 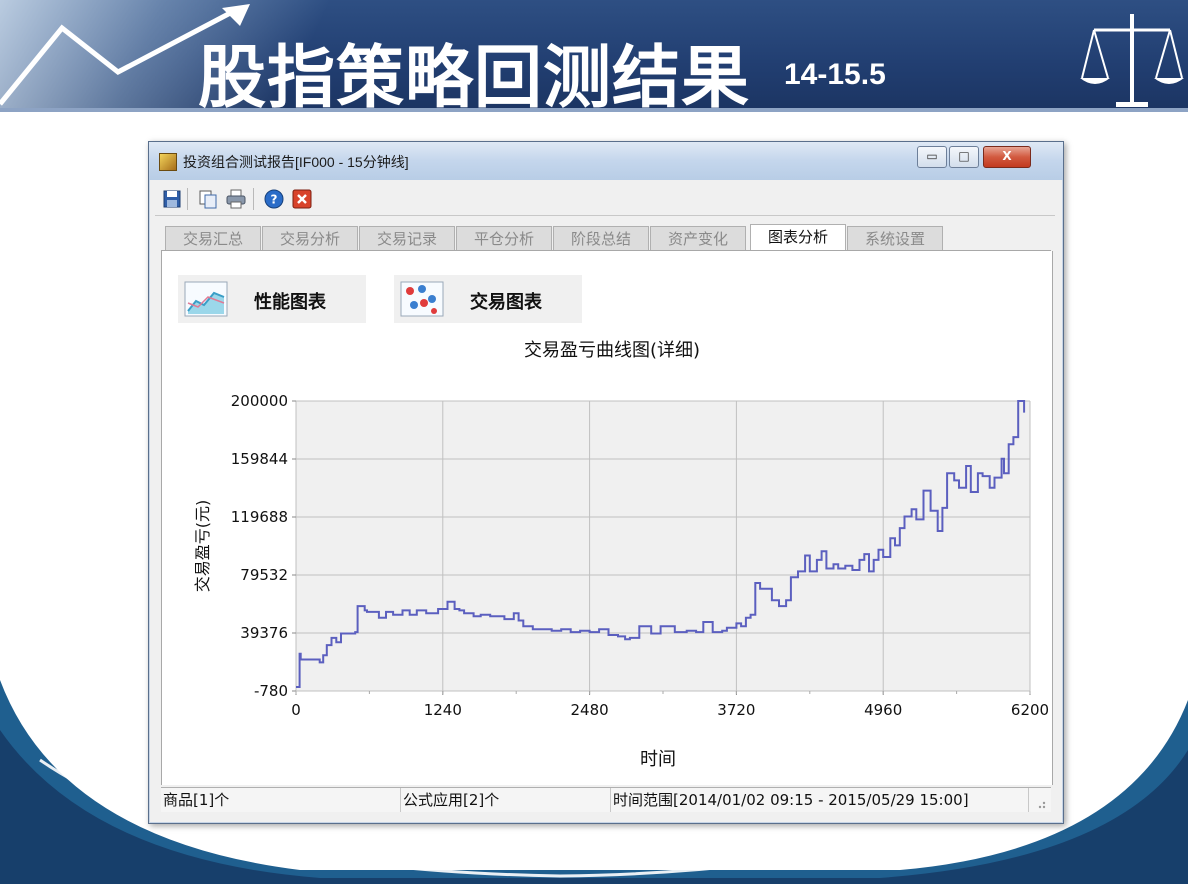 I want to click on tab-system-settings: 系统设置, so click(x=895, y=238).